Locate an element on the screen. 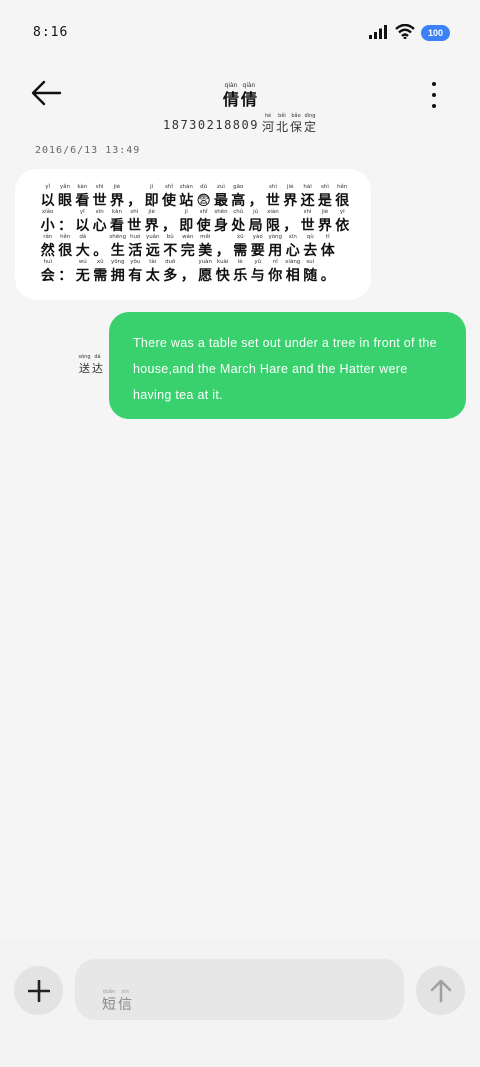 The width and height of the screenshot is (480, 1067). character: 心 is located at coordinates (292, 251).